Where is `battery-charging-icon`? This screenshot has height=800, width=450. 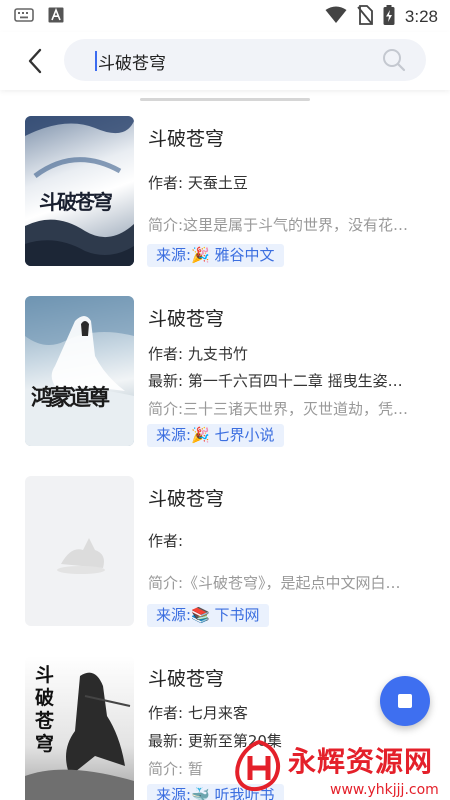
battery-charging-icon is located at coordinates (389, 17).